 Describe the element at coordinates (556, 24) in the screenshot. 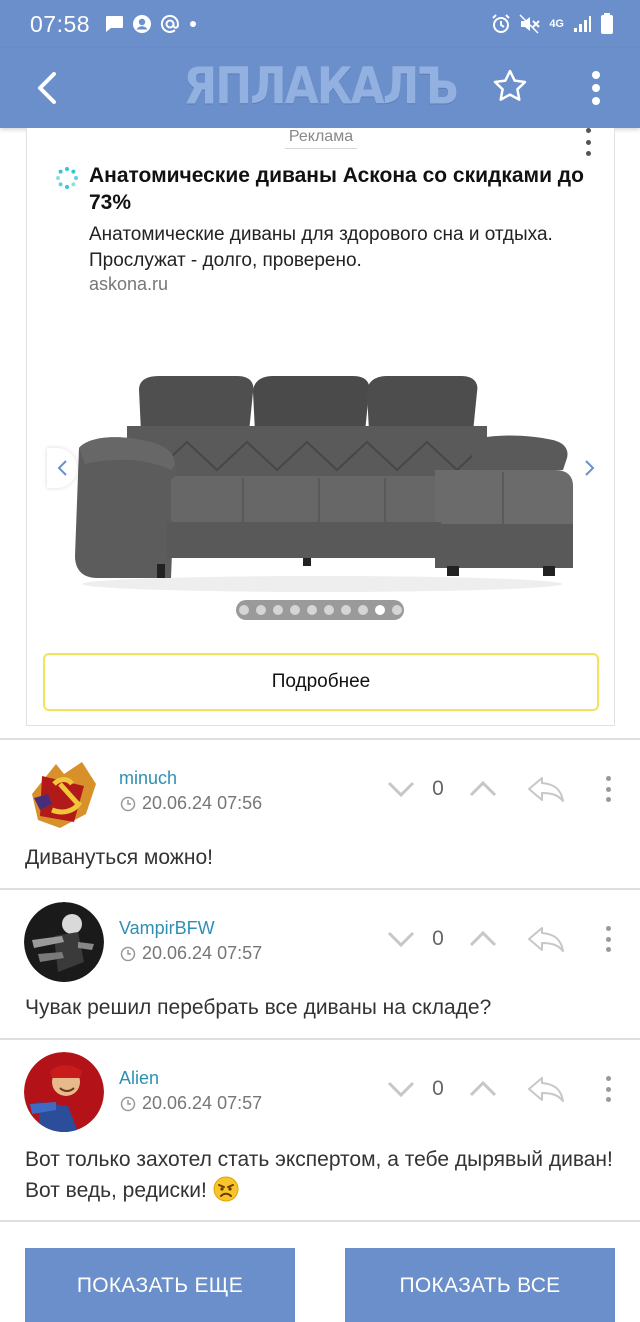

I see `network-label: 4G` at that location.